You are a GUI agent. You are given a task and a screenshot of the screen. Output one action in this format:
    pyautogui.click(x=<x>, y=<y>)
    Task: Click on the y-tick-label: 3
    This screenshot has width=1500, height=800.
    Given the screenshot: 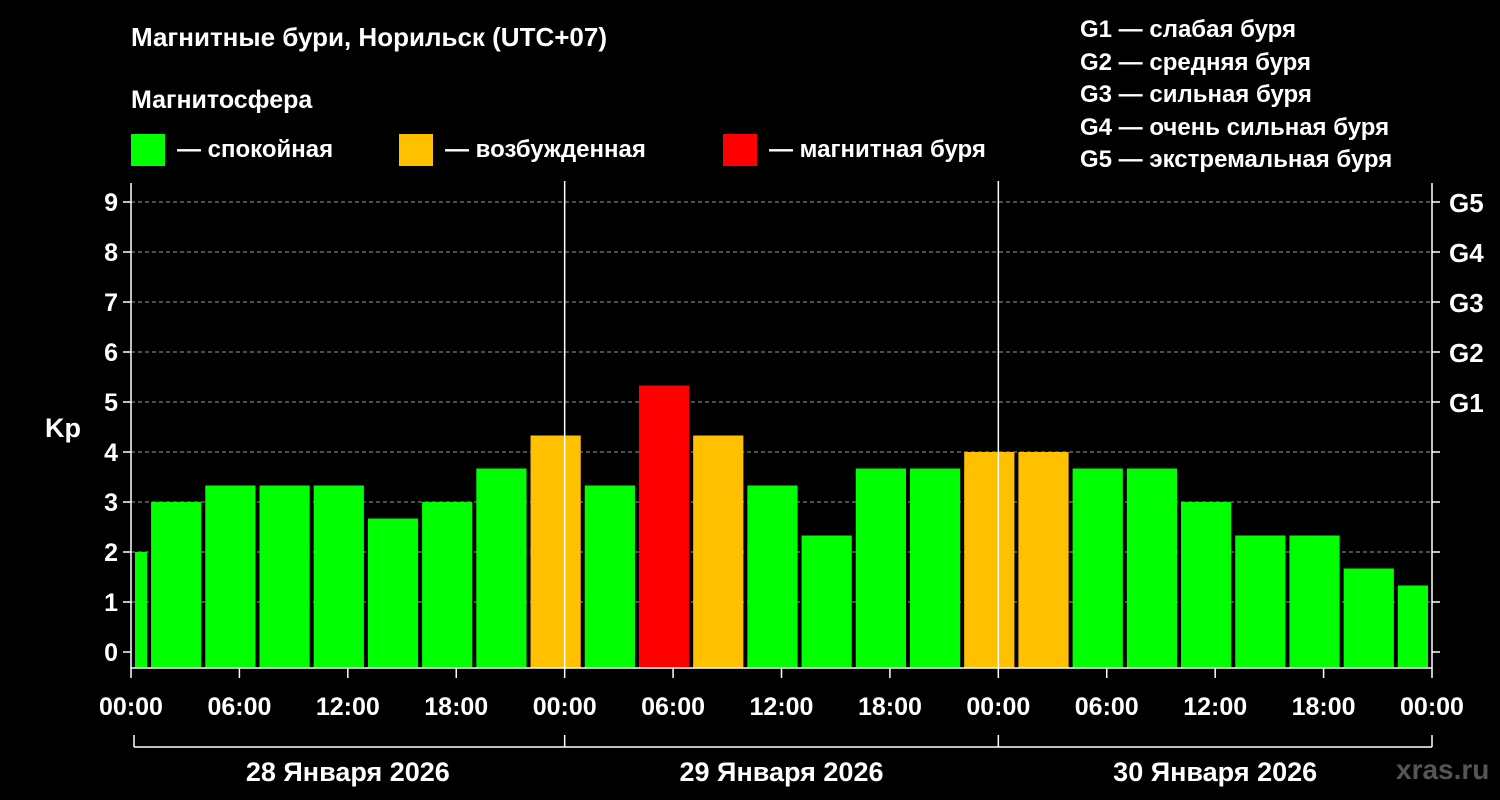 What is the action you would take?
    pyautogui.click(x=111, y=503)
    